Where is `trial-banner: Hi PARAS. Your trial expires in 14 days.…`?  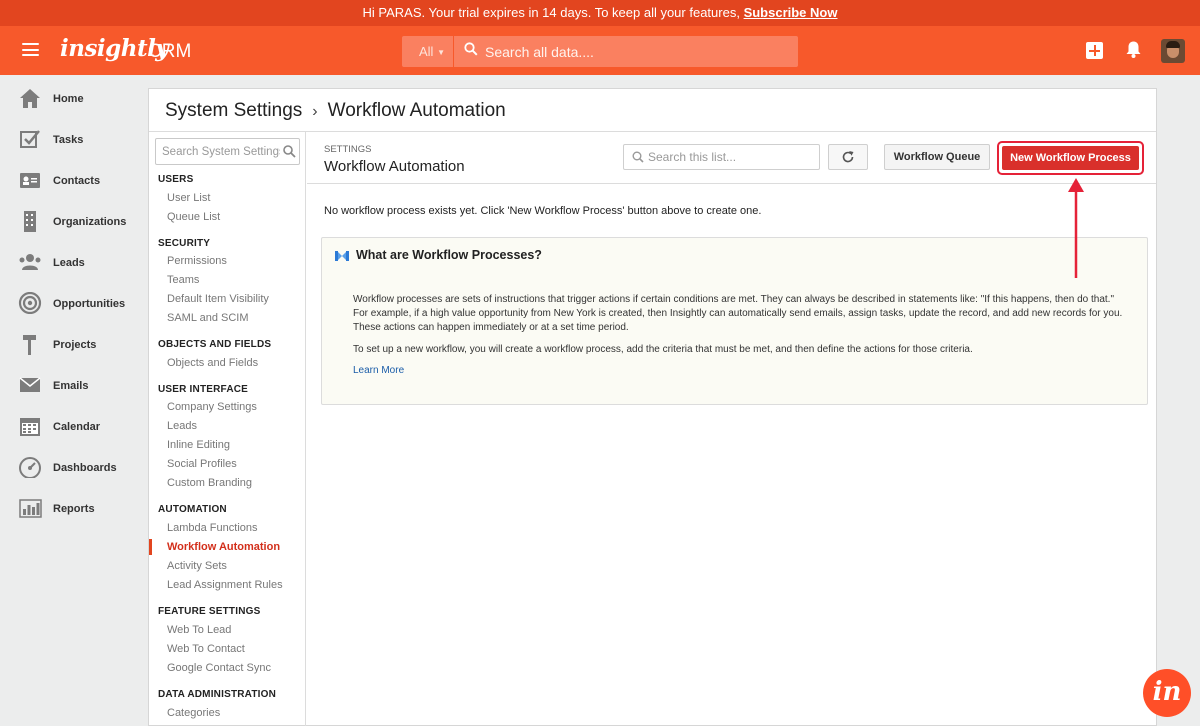 trial-banner: Hi PARAS. Your trial expires in 14 days.… is located at coordinates (600, 13).